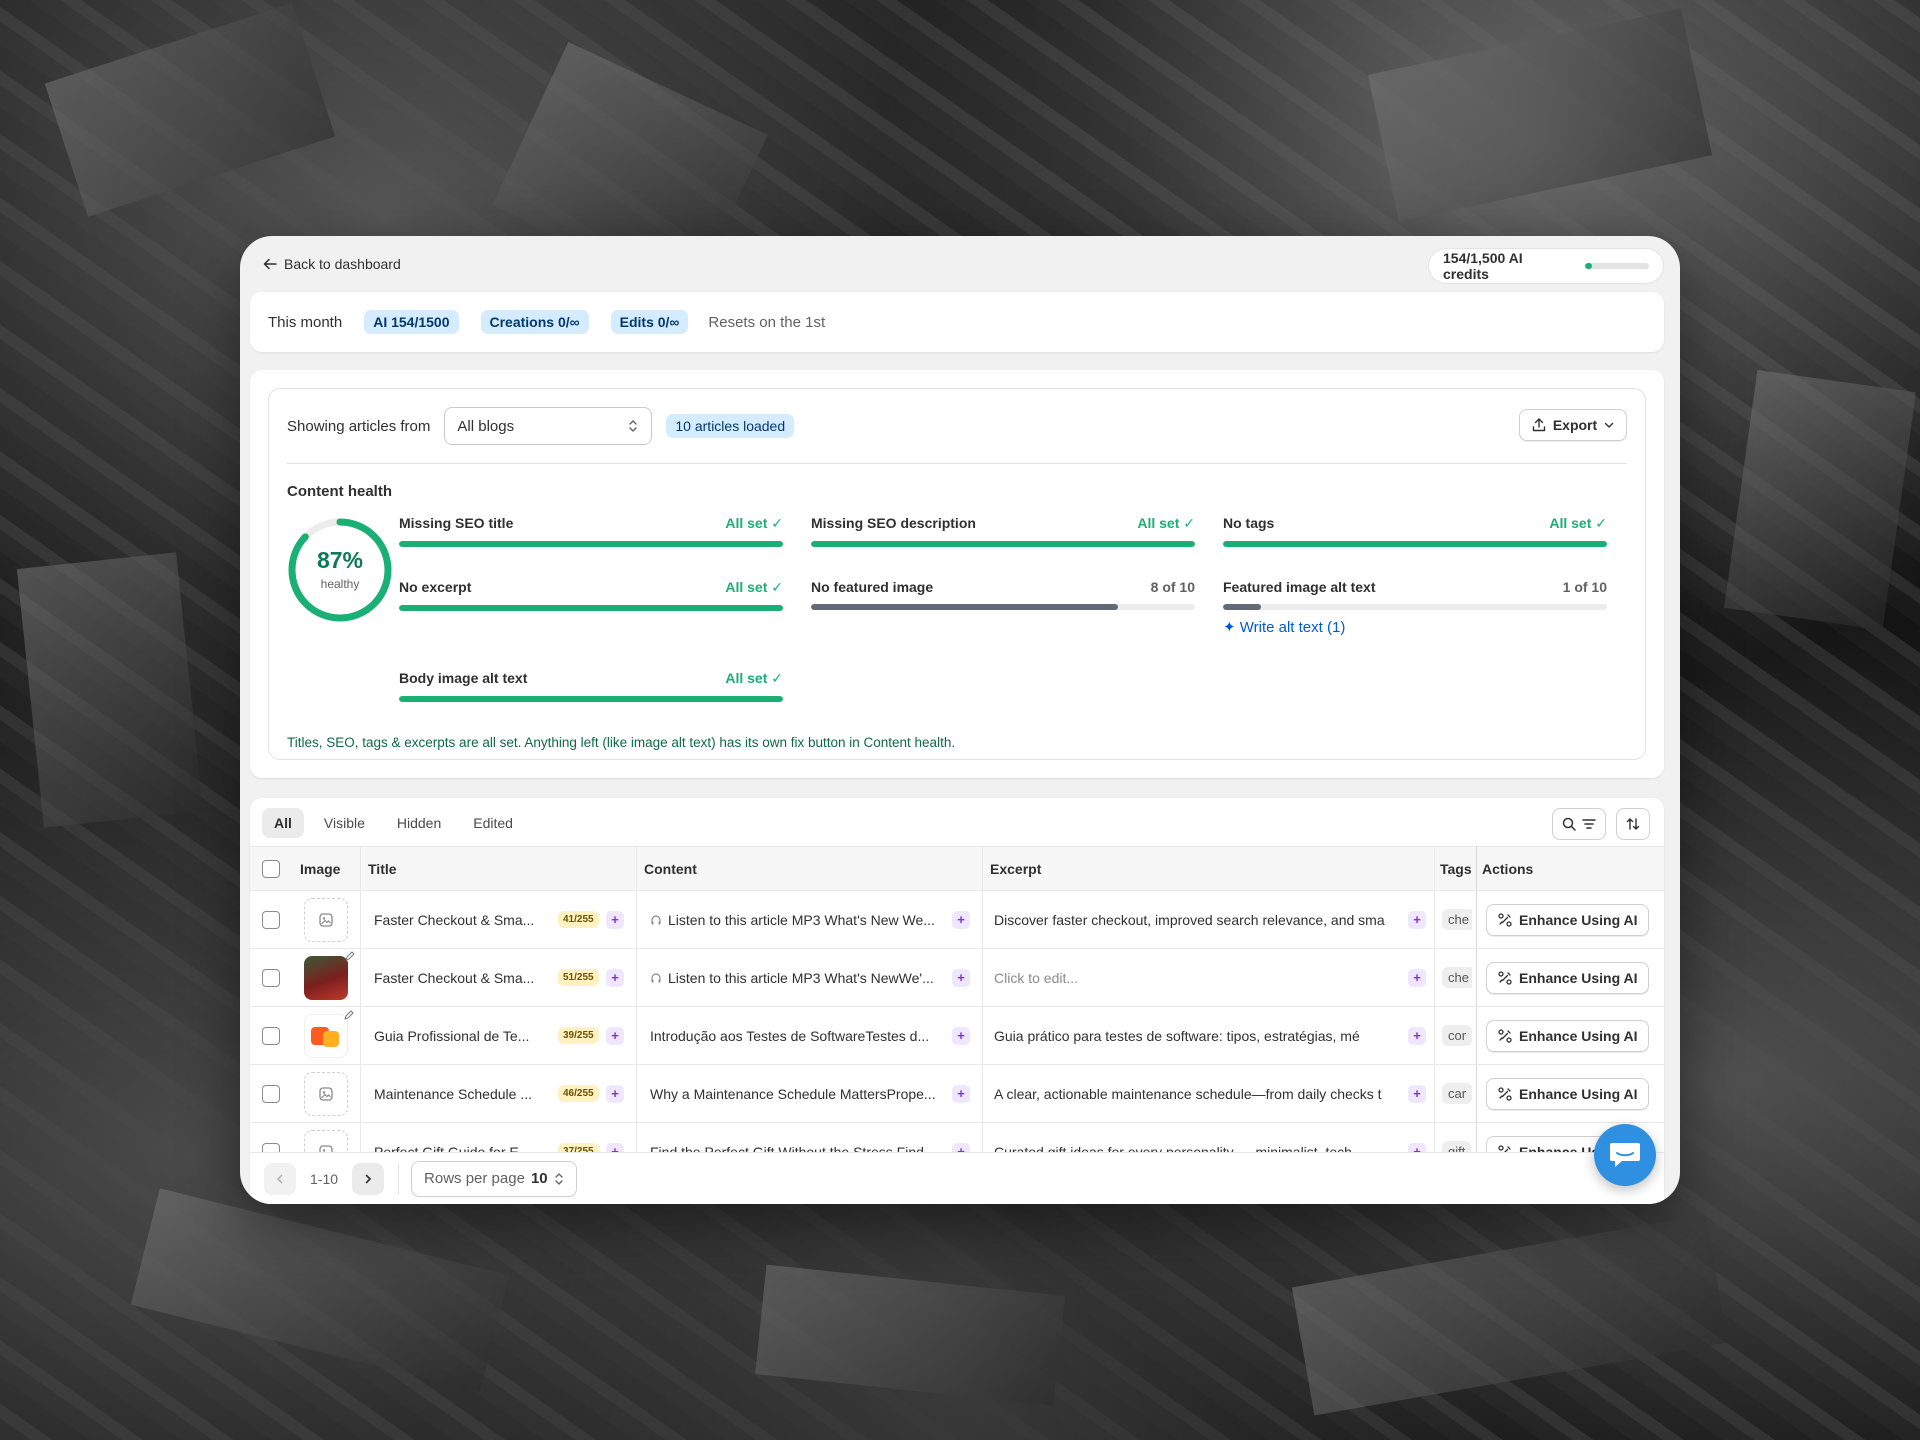  What do you see at coordinates (344, 823) in the screenshot?
I see `tab-visible: Visible` at bounding box center [344, 823].